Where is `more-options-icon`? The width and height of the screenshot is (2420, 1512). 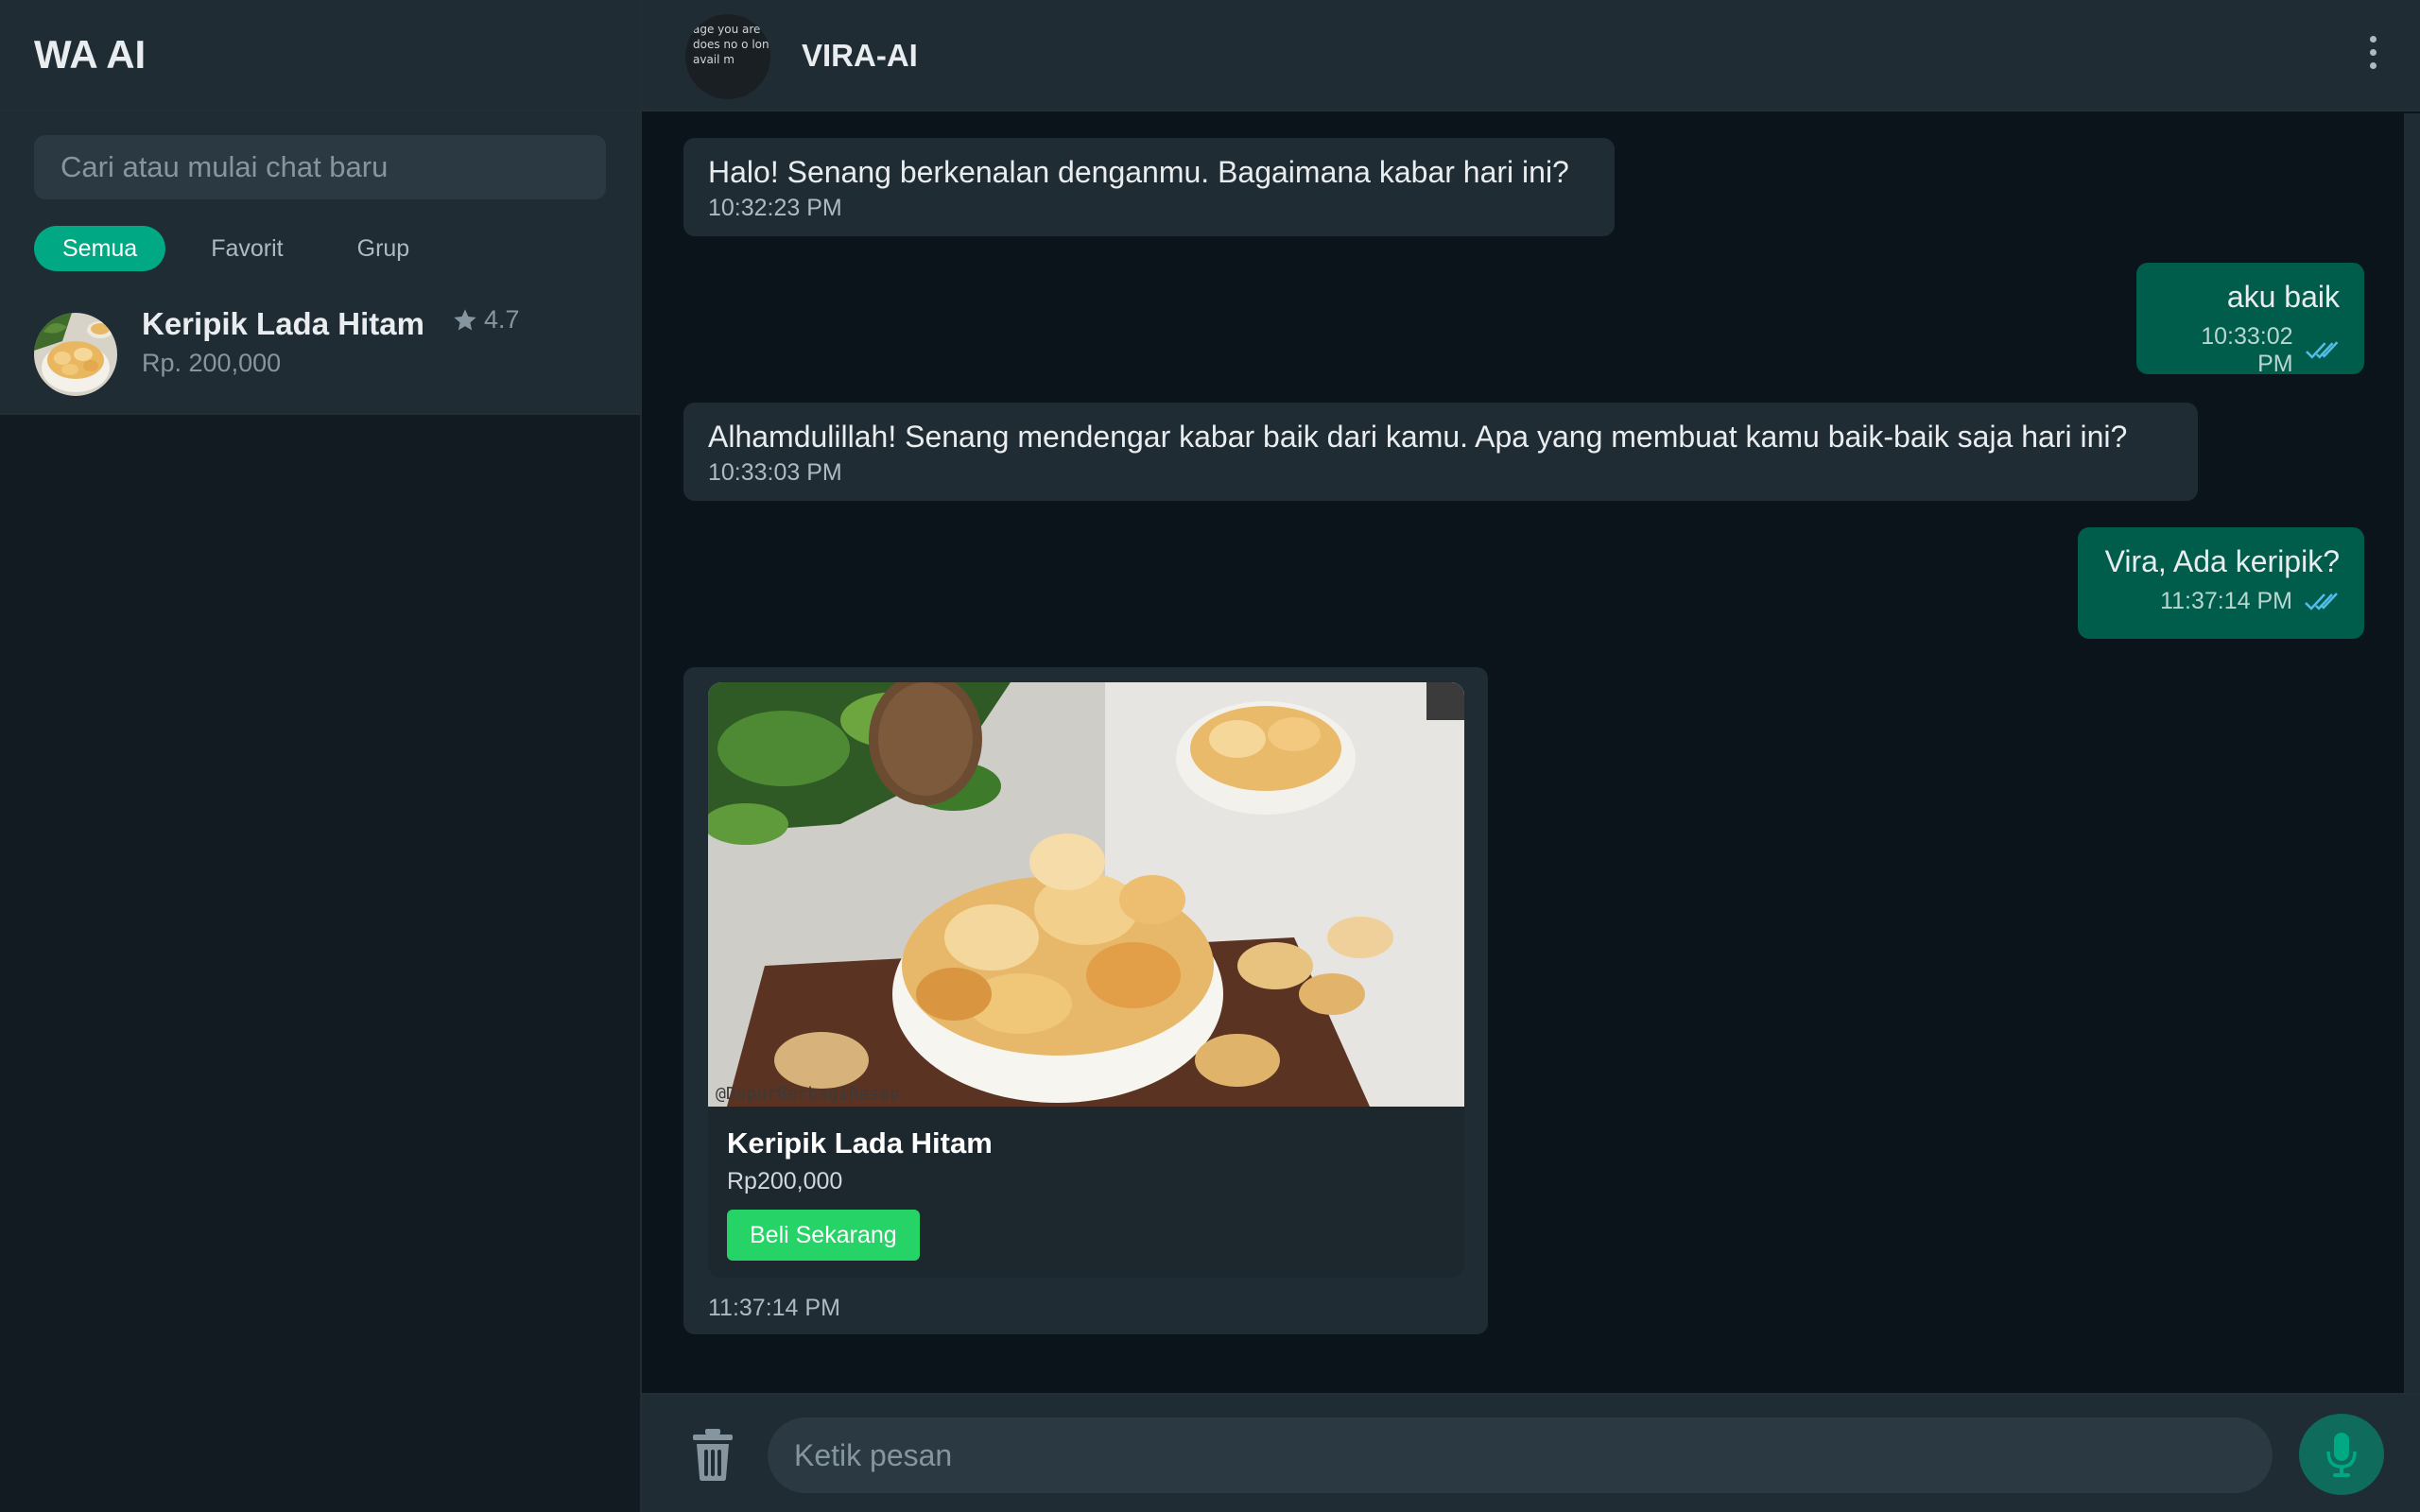 more-options-icon is located at coordinates (2373, 56).